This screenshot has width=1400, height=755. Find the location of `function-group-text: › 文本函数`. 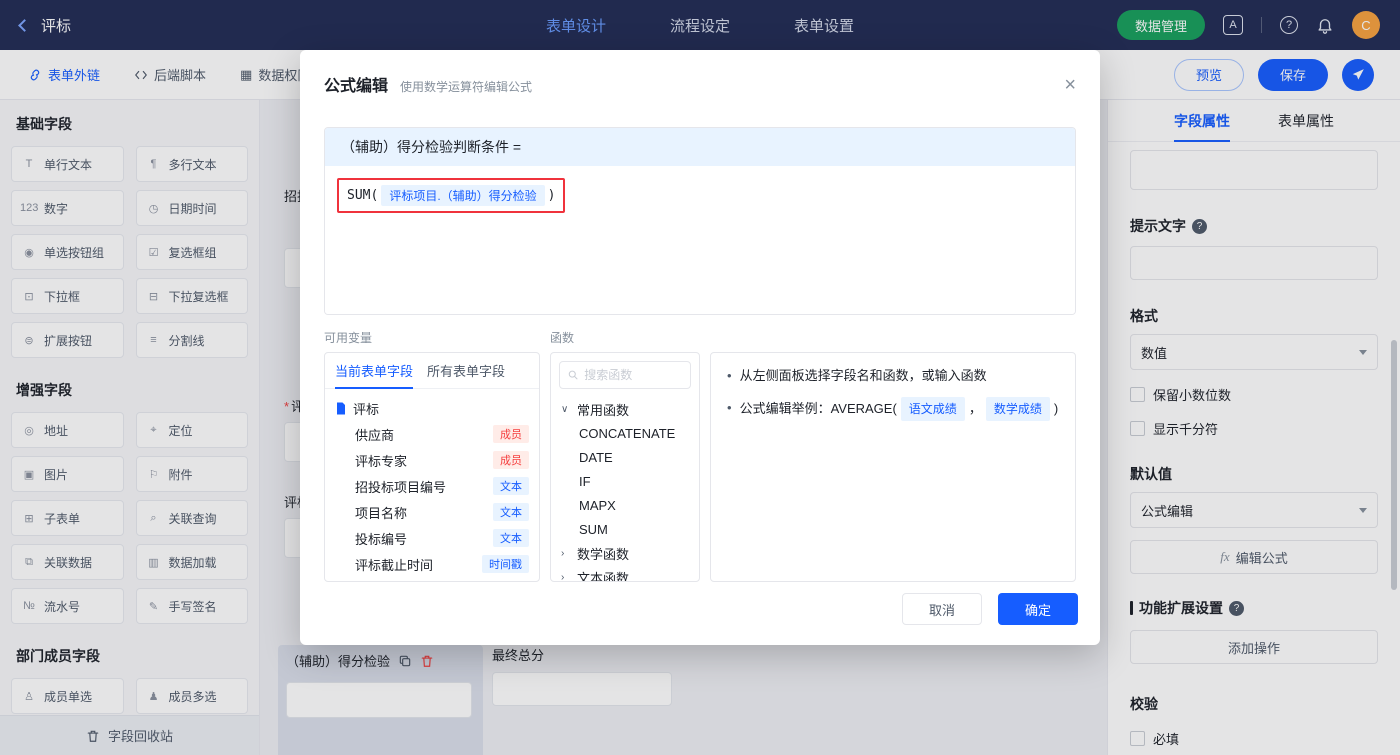

function-group-text: › 文本函数 is located at coordinates (625, 573).